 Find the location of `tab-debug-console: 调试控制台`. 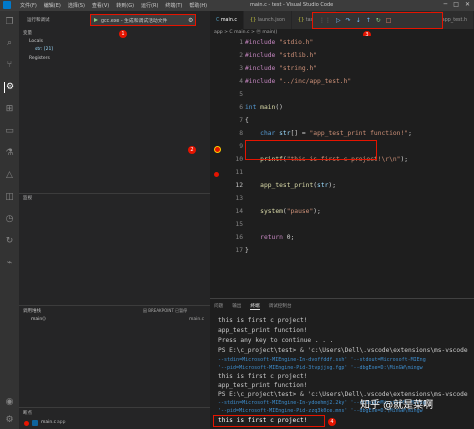

tab-debug-console: 调试控制台 is located at coordinates (280, 306).